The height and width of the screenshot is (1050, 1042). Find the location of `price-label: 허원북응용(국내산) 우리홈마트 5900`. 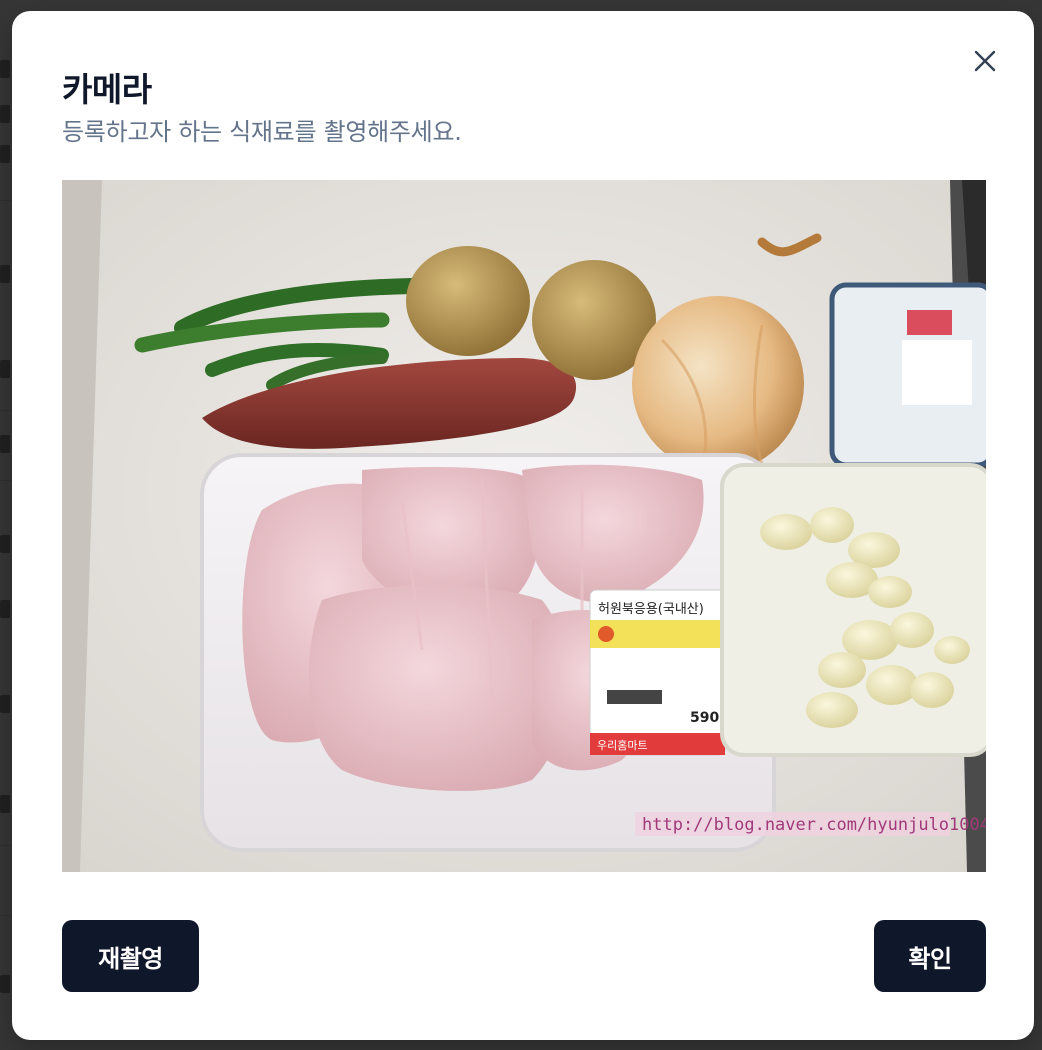

price-label: 허원북응용(국내산) 우리홈마트 5900 is located at coordinates (659, 672).